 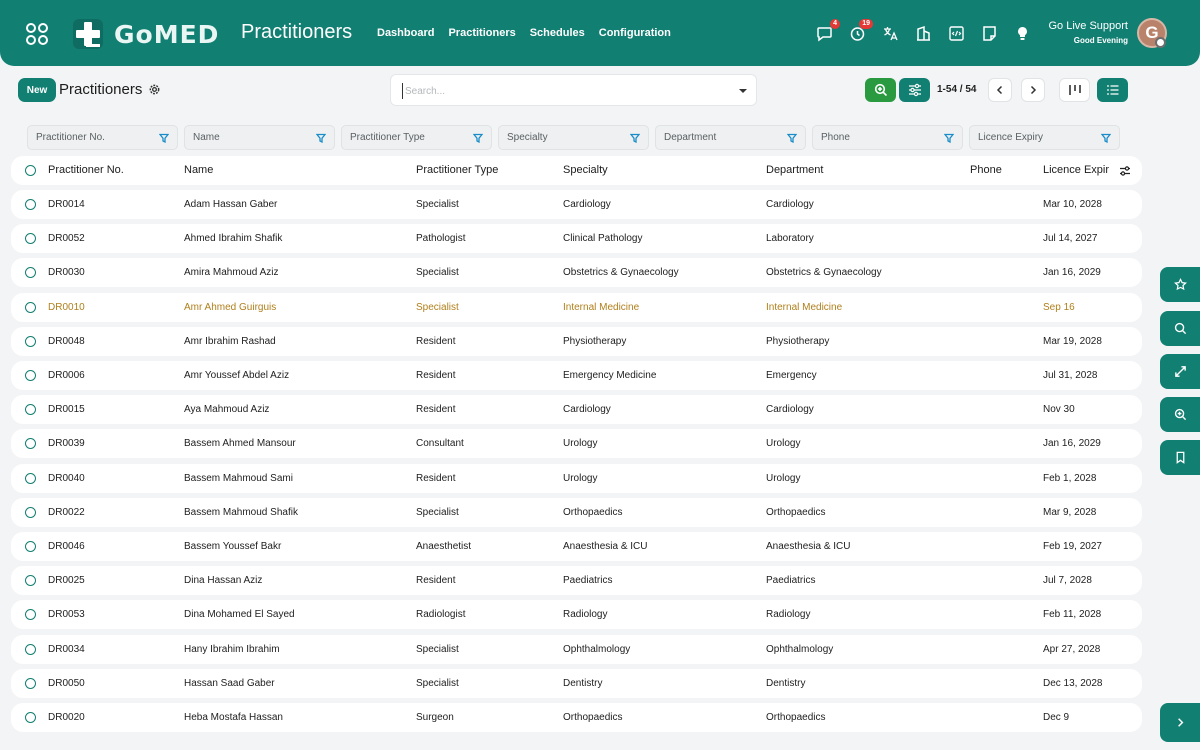 I want to click on gear-icon, so click(x=154, y=89).